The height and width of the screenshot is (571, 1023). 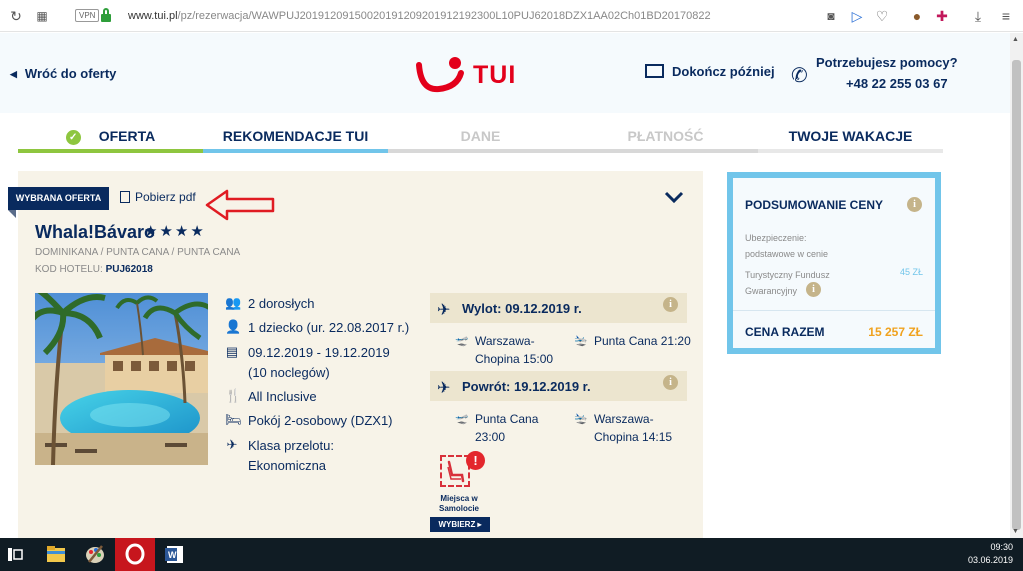 What do you see at coordinates (42, 16) in the screenshot?
I see `speed-dial-icon: ▦` at bounding box center [42, 16].